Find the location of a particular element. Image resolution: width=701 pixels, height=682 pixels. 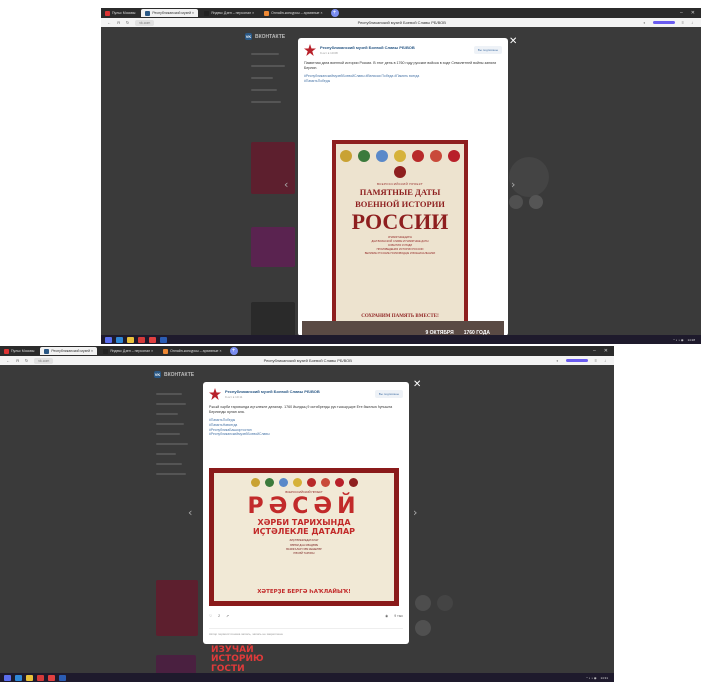

vk-header: VK ВКОНТАКТЕ is located at coordinates (174, 374).